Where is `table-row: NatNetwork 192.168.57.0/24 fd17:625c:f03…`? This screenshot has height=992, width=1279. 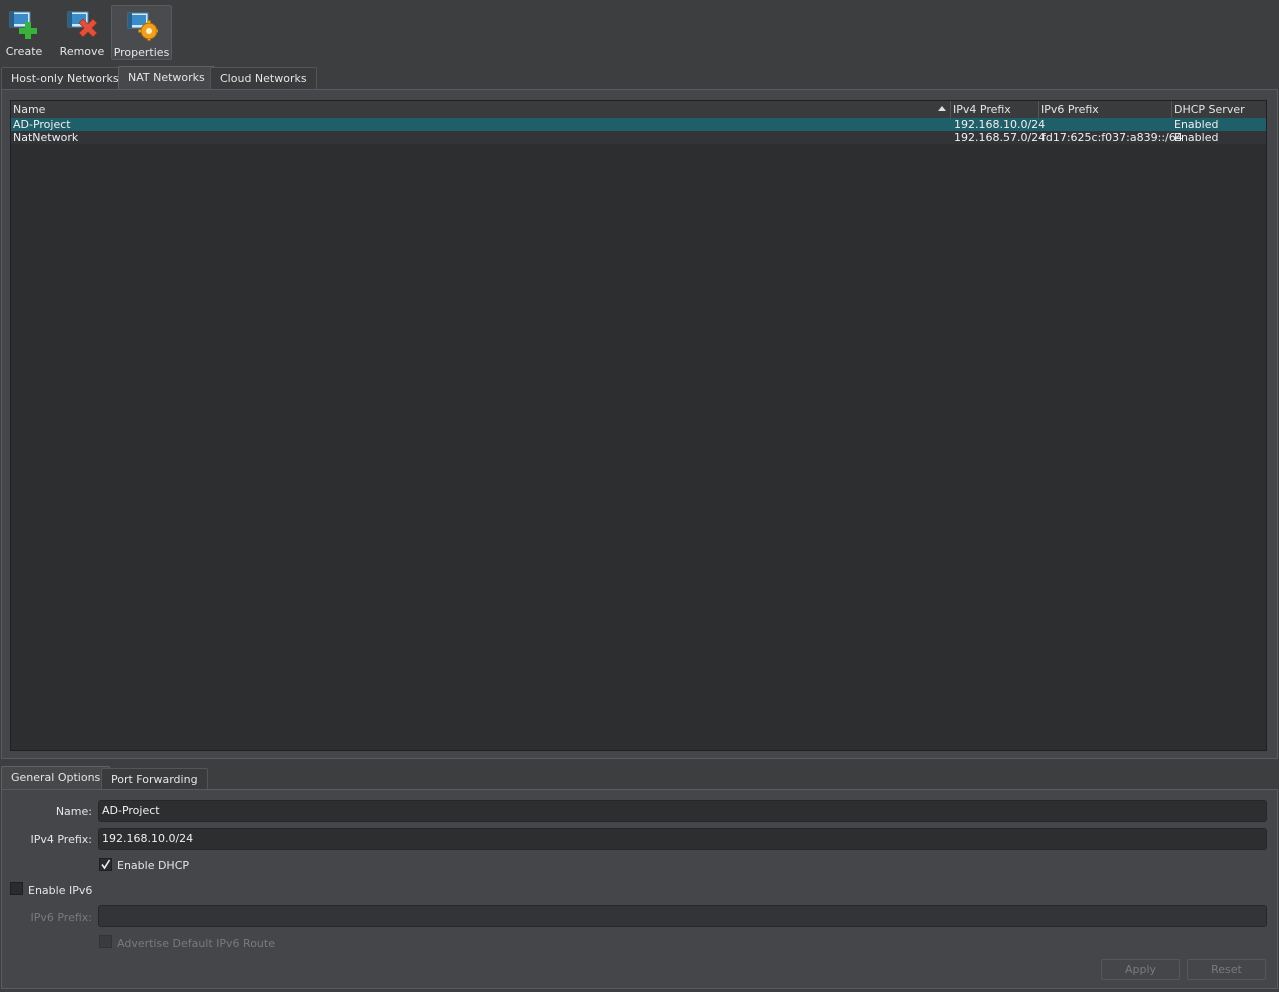 table-row: NatNetwork 192.168.57.0/24 fd17:625c:f03… is located at coordinates (638, 137).